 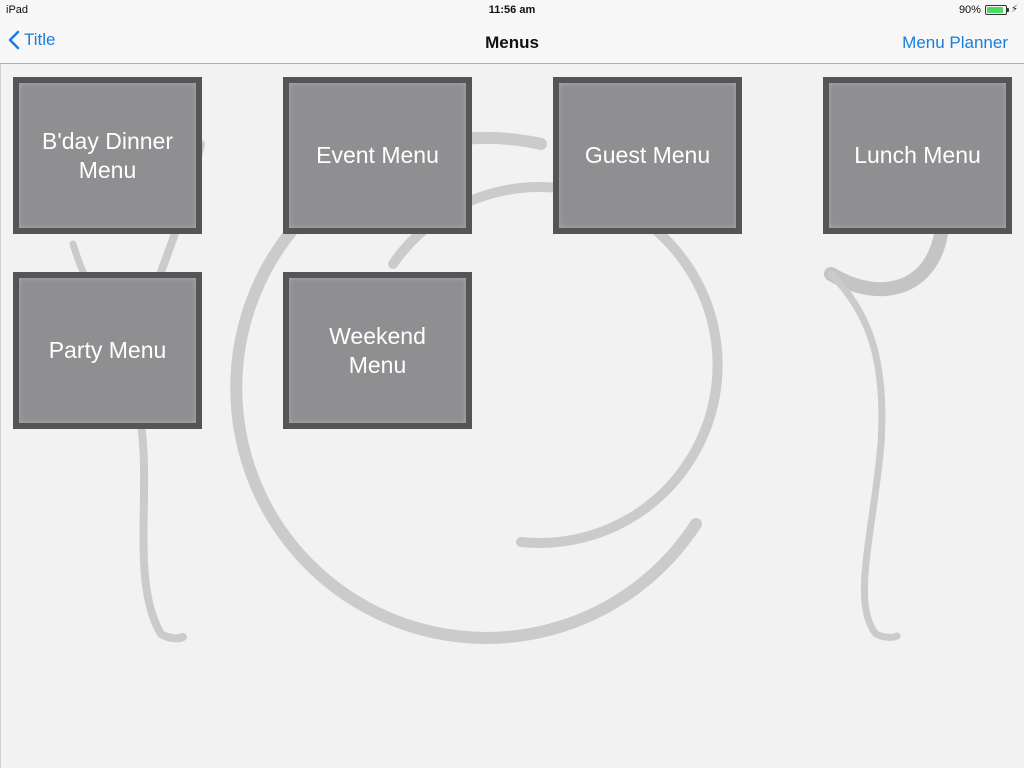 What do you see at coordinates (377, 155) in the screenshot?
I see `menu-tile-event: Event Menu` at bounding box center [377, 155].